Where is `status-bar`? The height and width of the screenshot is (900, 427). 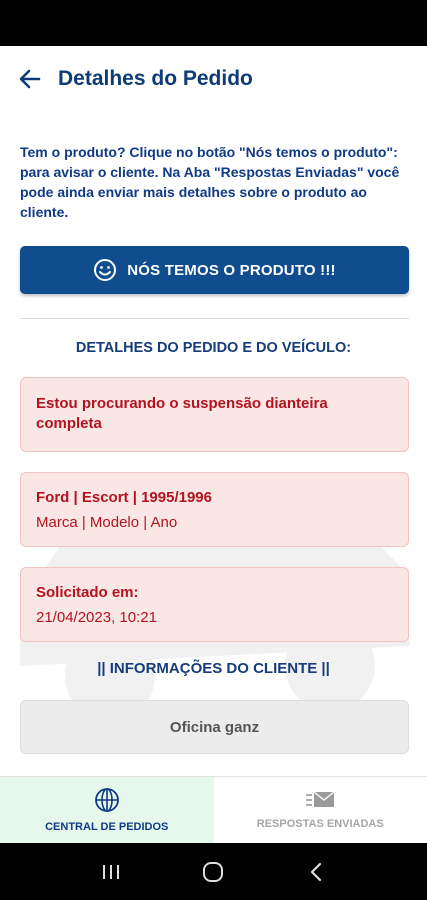
status-bar is located at coordinates (213, 23).